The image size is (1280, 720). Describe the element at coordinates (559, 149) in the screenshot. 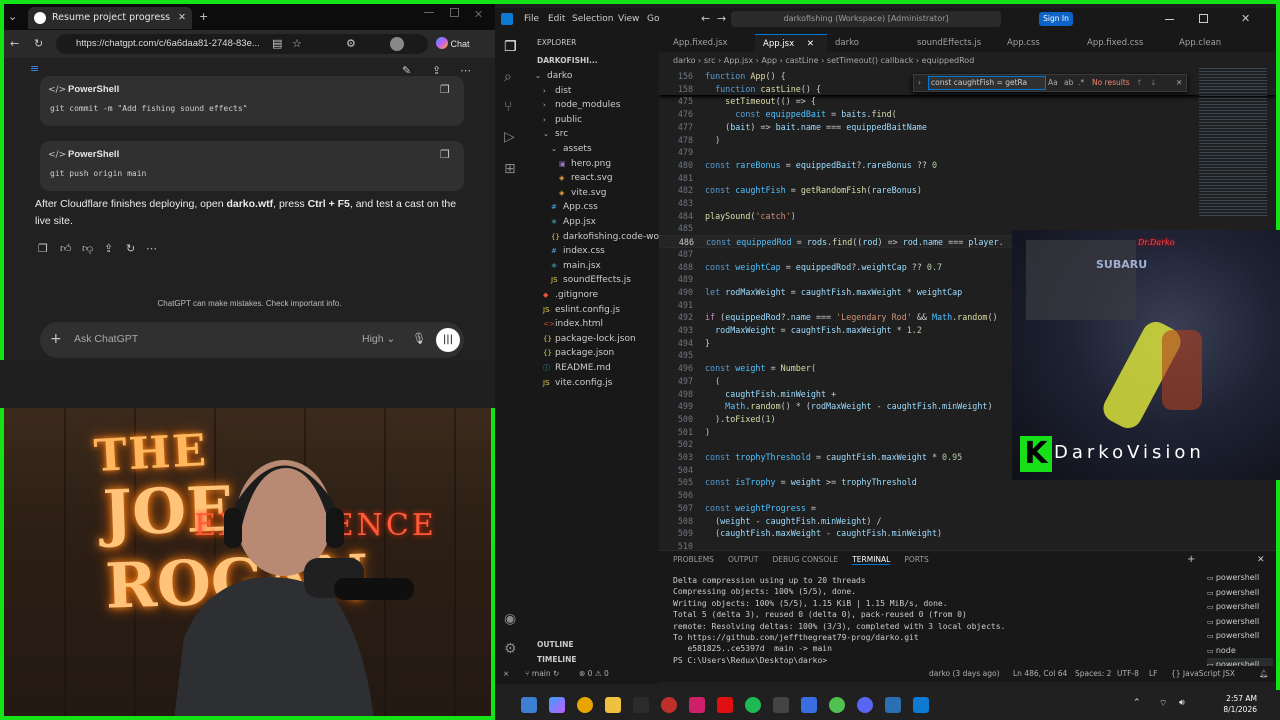

I see `file-tree-item: ⌄ assets` at that location.